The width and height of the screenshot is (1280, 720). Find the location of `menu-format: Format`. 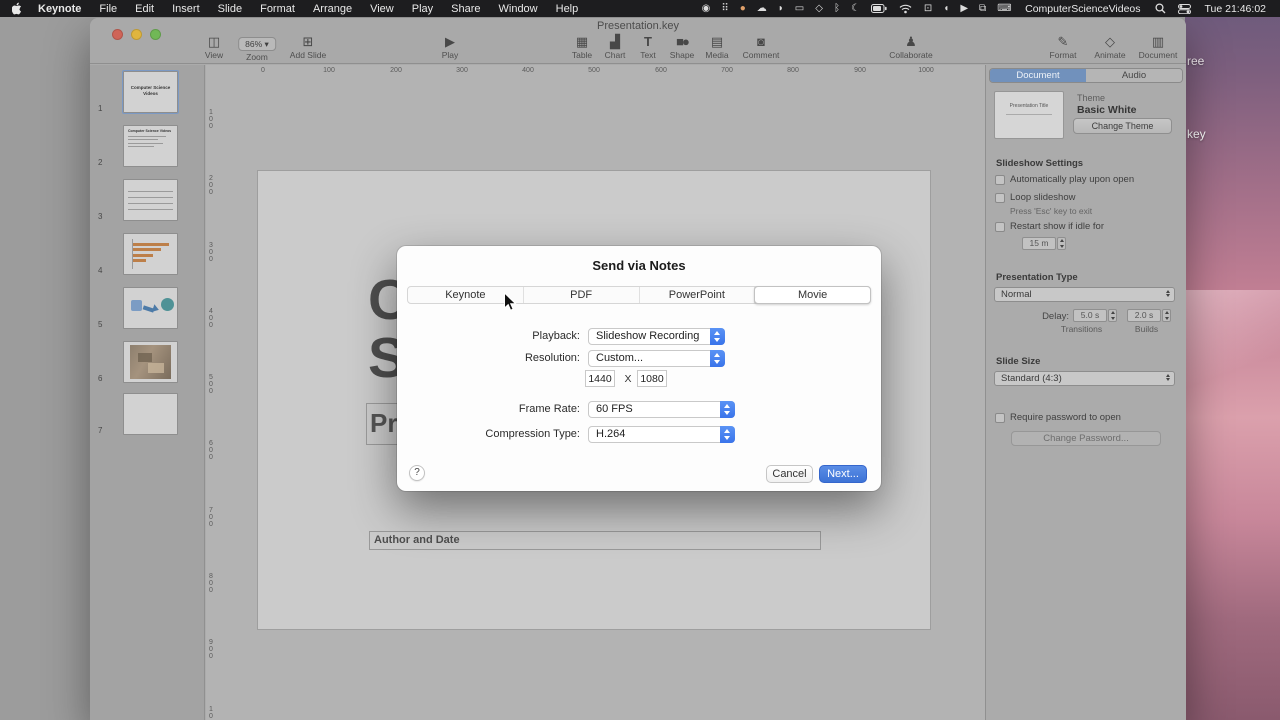

menu-format: Format is located at coordinates (277, 9).